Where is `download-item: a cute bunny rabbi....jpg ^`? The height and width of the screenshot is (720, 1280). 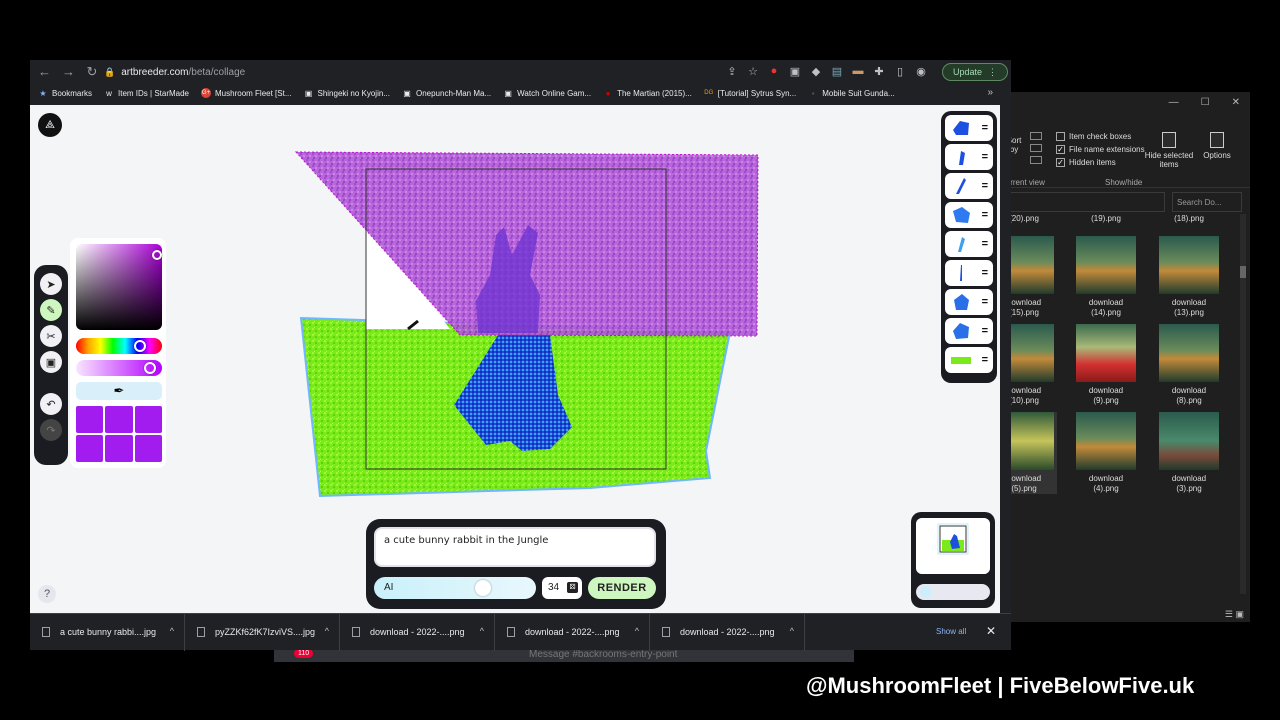 download-item: a cute bunny rabbi....jpg ^ is located at coordinates (107, 632).